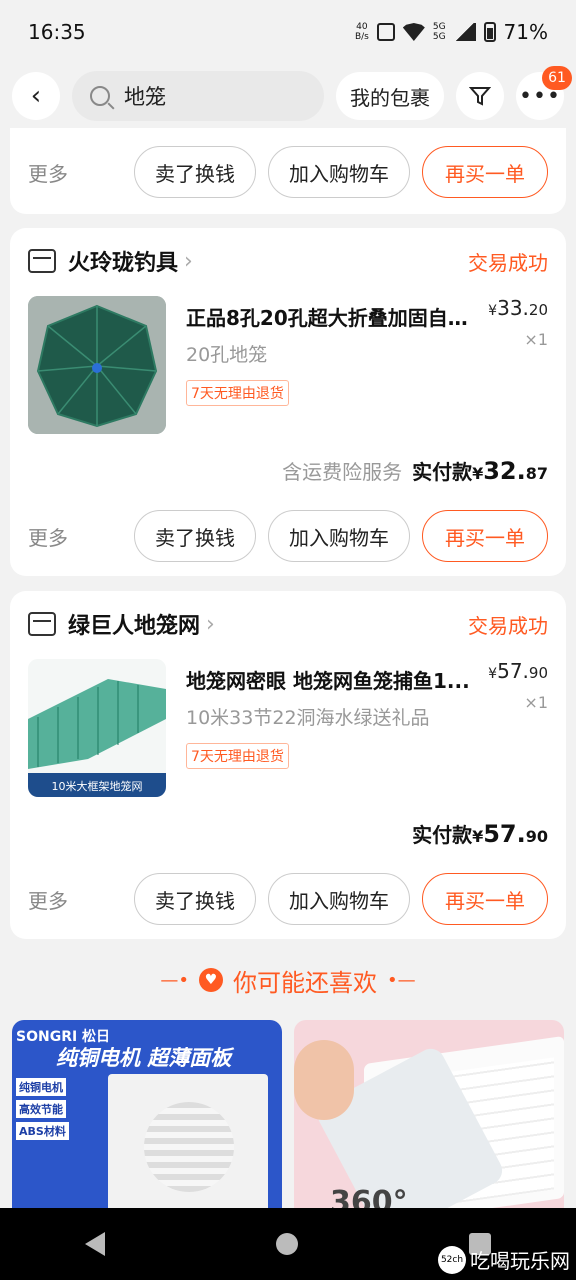 The image size is (576, 1280). Describe the element at coordinates (198, 96) in the screenshot. I see `search-input: 地笼` at that location.